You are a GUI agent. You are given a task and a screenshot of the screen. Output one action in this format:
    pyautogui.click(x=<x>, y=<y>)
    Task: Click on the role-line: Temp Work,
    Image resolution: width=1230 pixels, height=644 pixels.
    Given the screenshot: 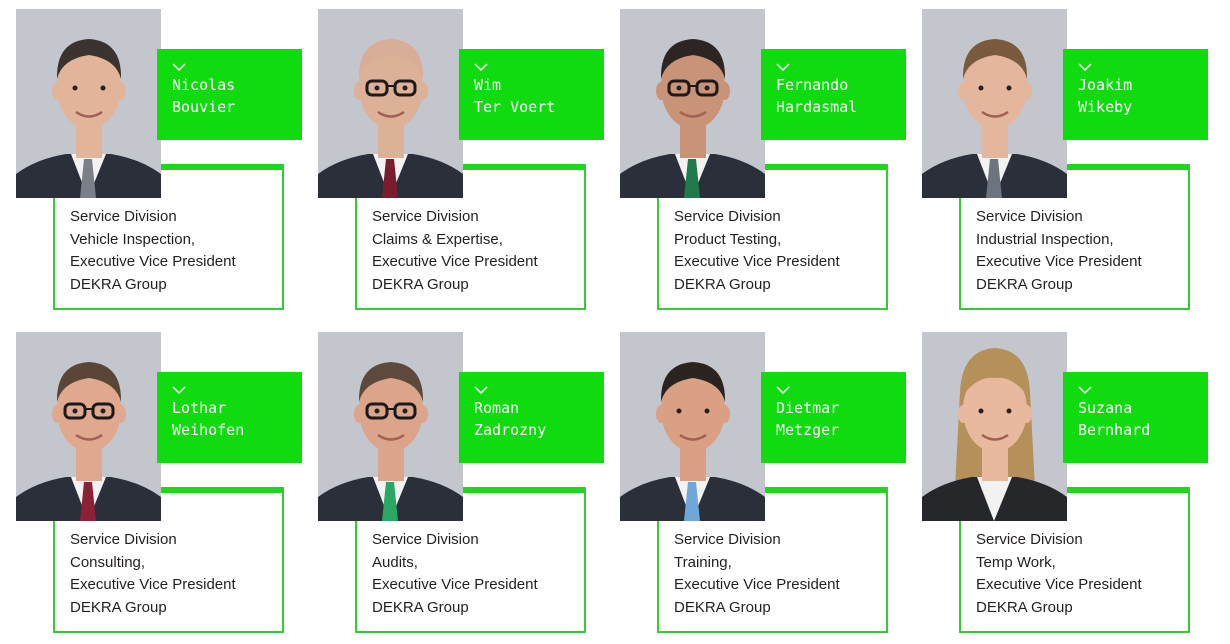 What is the action you would take?
    pyautogui.click(x=1016, y=562)
    